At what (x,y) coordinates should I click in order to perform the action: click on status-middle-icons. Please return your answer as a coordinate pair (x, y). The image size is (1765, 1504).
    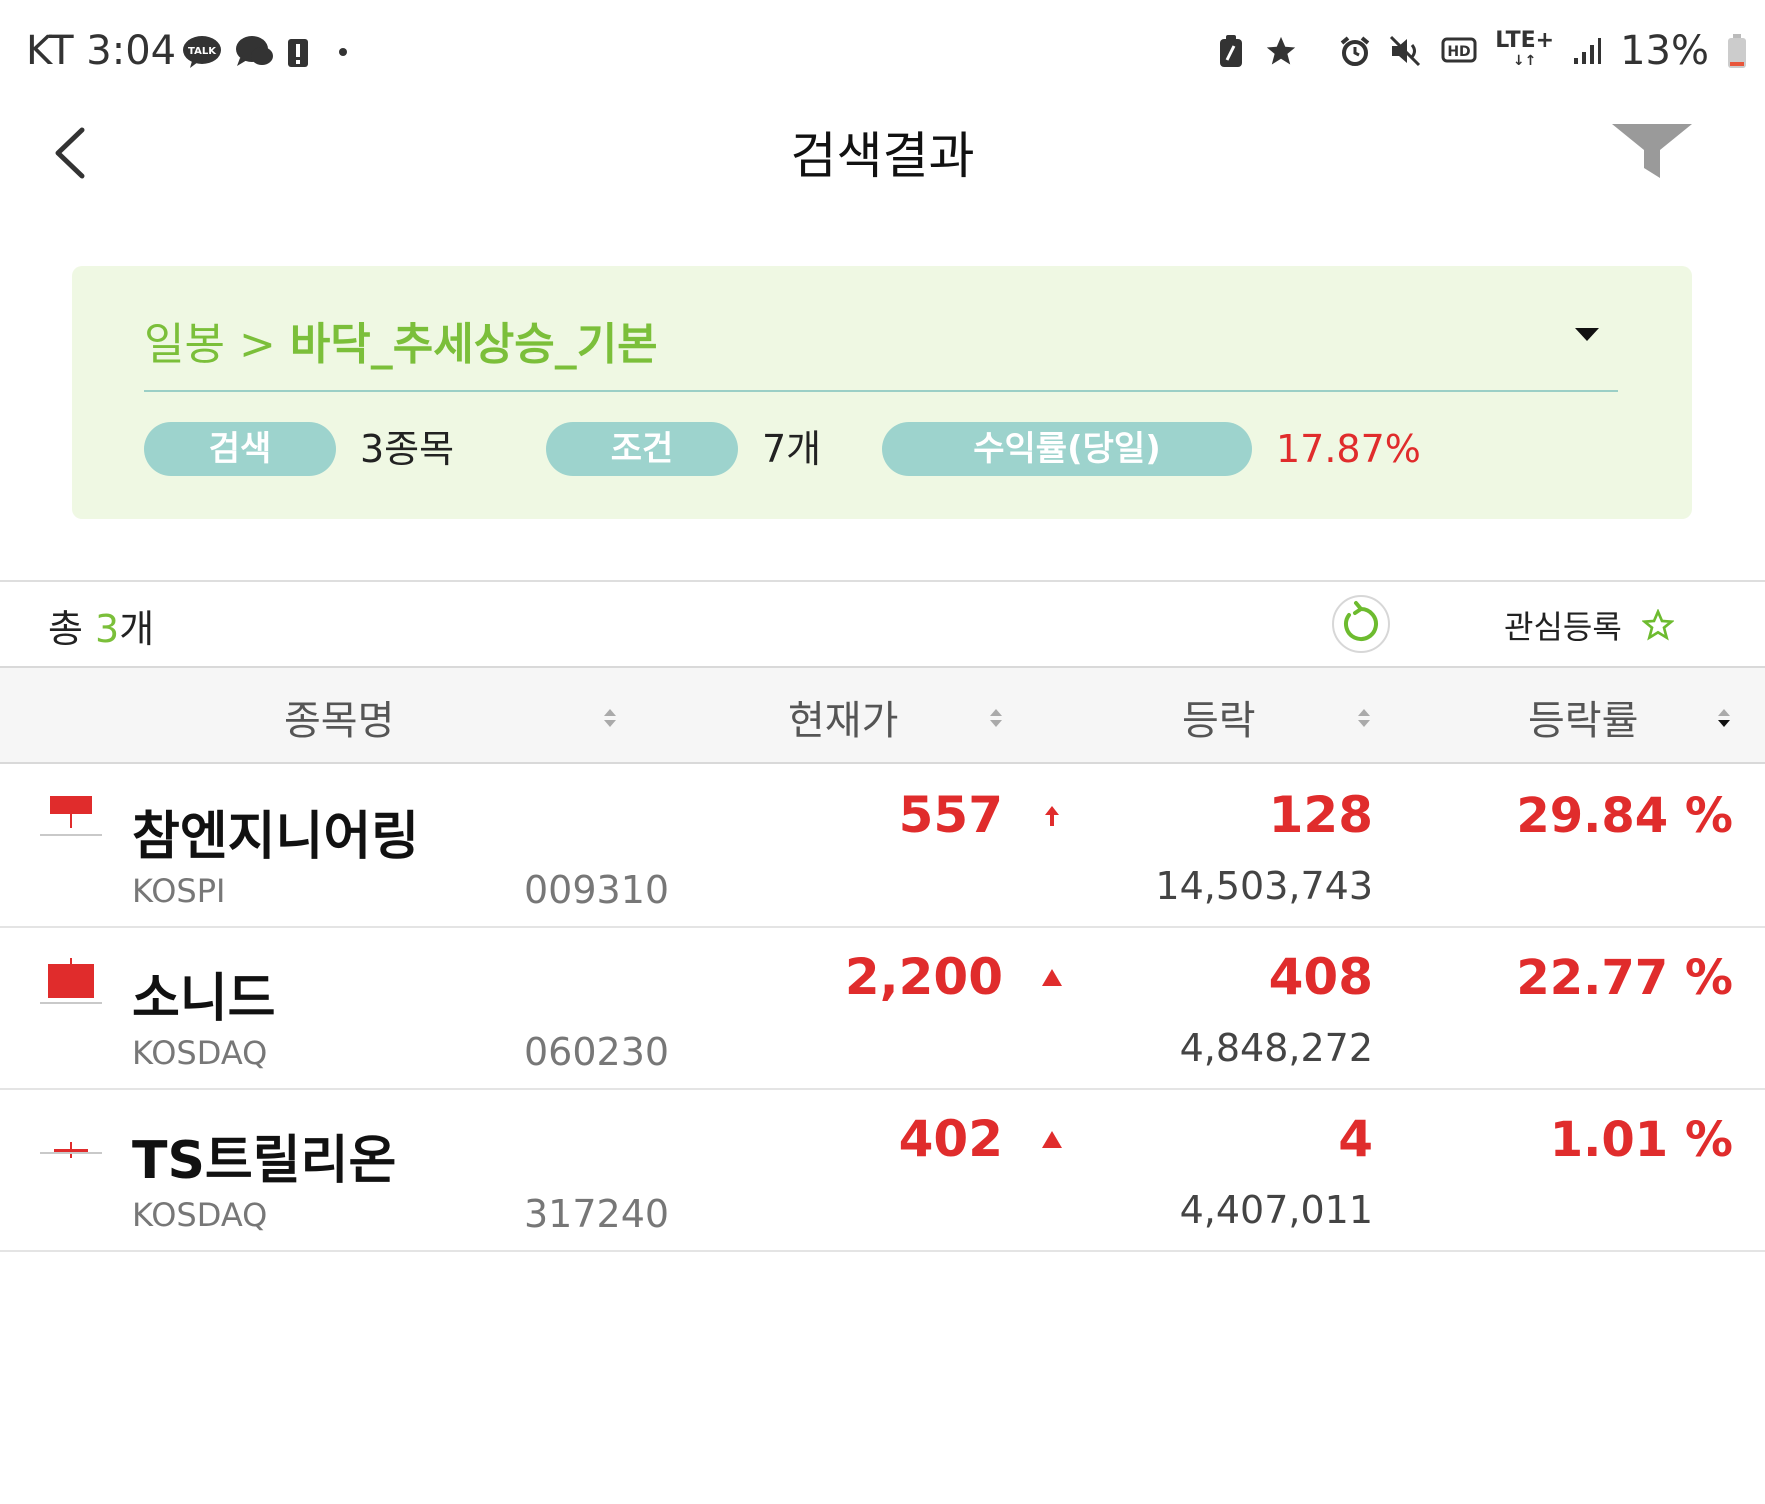
    Looking at the image, I should click on (1258, 51).